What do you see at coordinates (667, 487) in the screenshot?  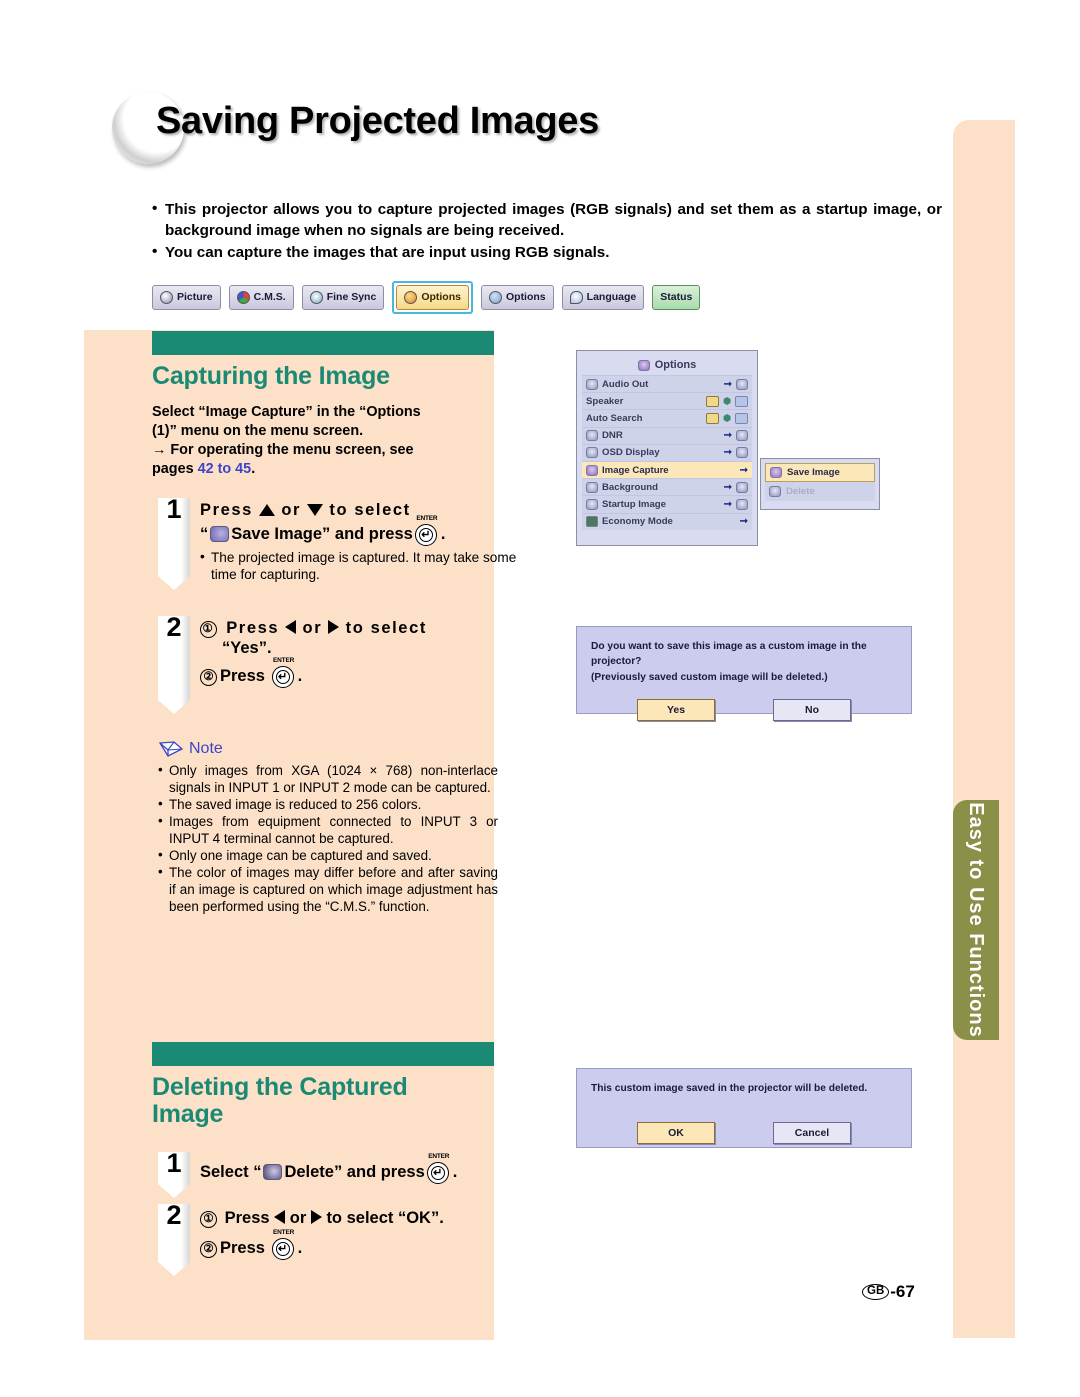 I see `osd-row-background: Background ➞` at bounding box center [667, 487].